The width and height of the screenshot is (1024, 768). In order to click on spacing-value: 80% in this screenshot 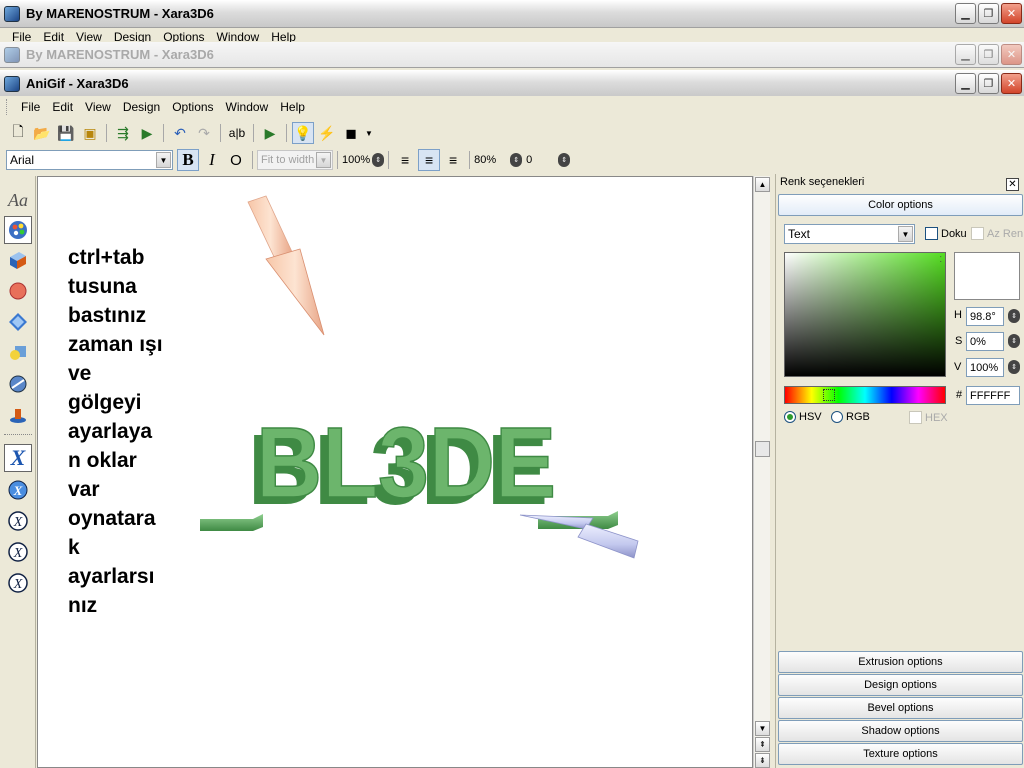, I will do `click(491, 160)`.